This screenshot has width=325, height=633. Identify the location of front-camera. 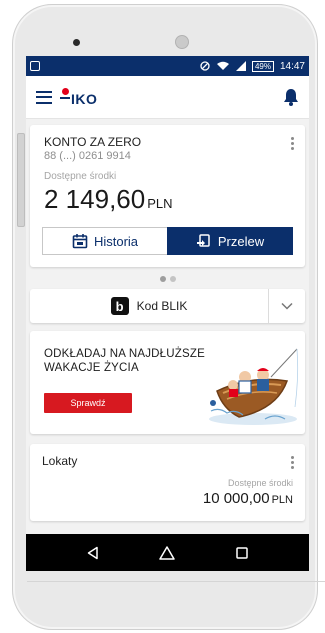
(182, 42).